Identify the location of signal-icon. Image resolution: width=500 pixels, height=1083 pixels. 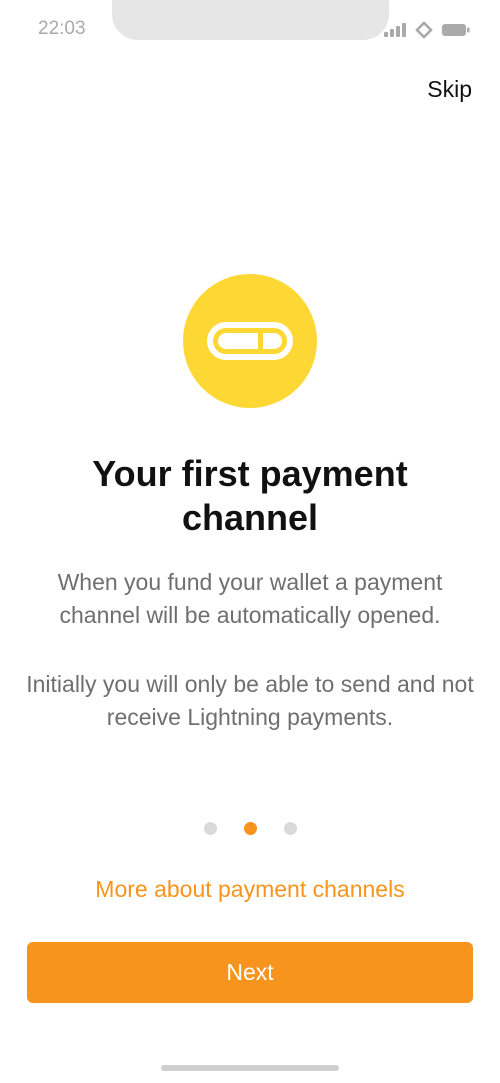
(395, 30).